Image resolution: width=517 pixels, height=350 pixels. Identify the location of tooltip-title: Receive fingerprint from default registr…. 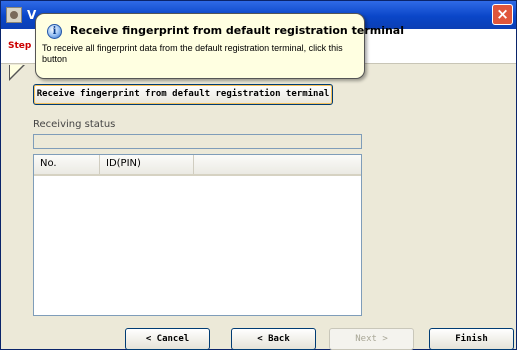
(237, 30).